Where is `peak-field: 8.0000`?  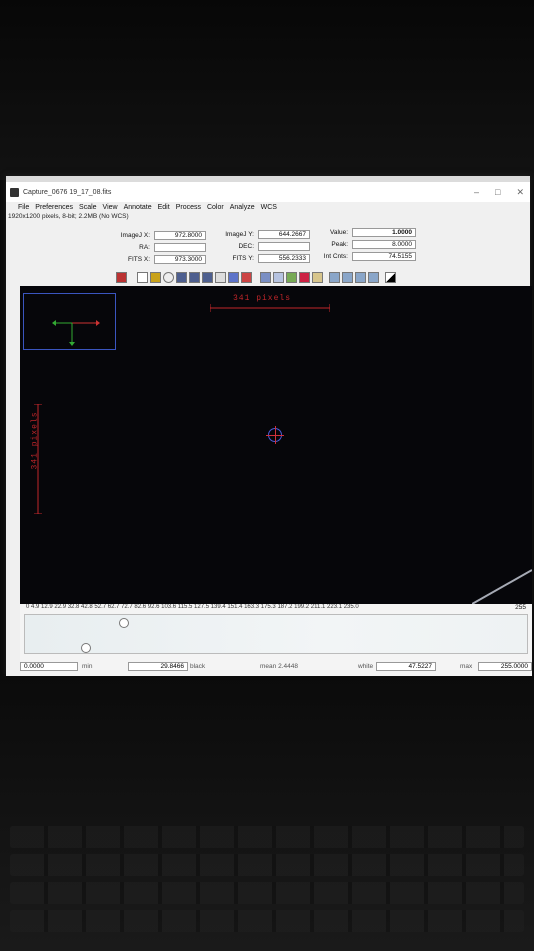 peak-field: 8.0000 is located at coordinates (384, 244).